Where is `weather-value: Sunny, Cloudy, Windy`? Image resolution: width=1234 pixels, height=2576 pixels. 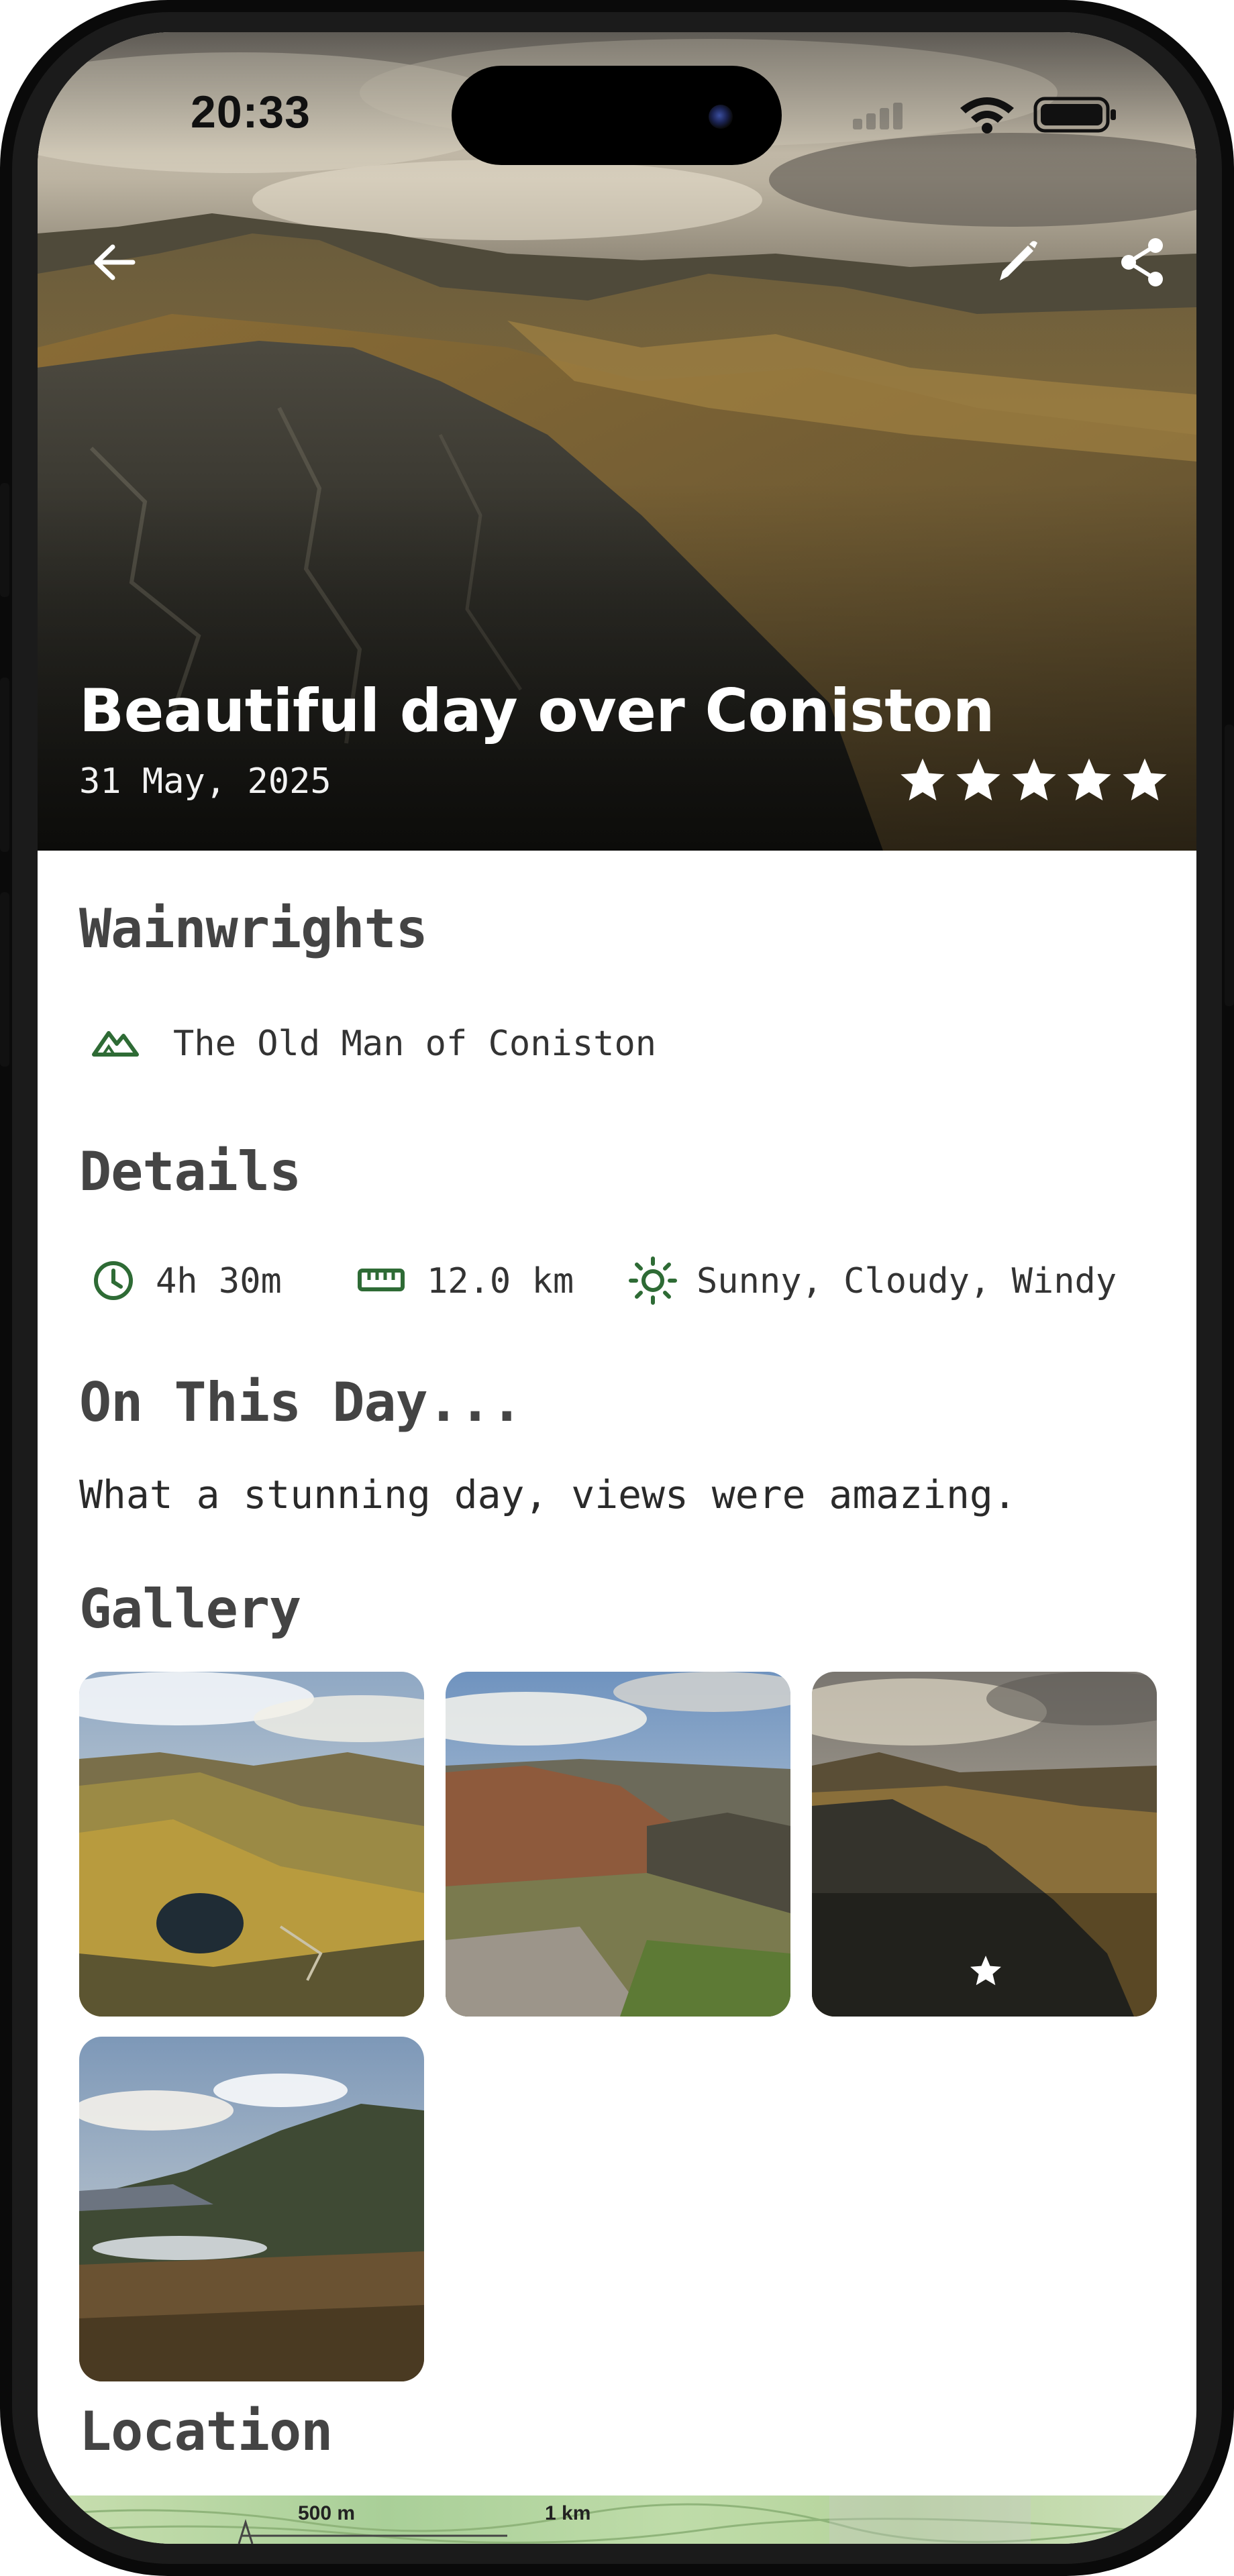
weather-value: Sunny, Cloudy, Windy is located at coordinates (907, 1281).